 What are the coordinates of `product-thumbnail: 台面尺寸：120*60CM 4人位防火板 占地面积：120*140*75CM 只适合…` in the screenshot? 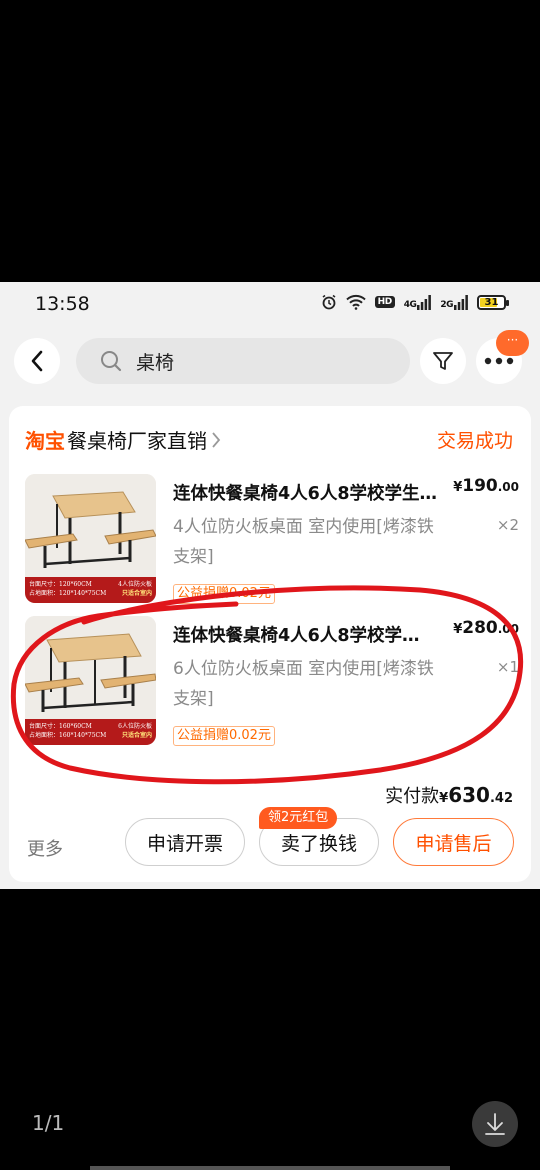 It's located at (90, 538).